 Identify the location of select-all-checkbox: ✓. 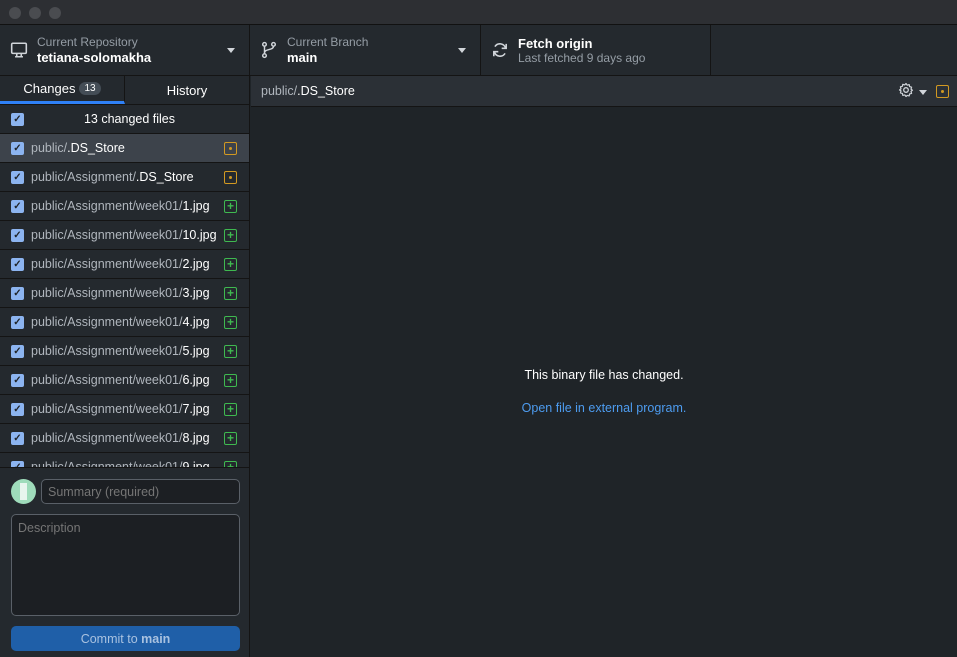
(17, 119).